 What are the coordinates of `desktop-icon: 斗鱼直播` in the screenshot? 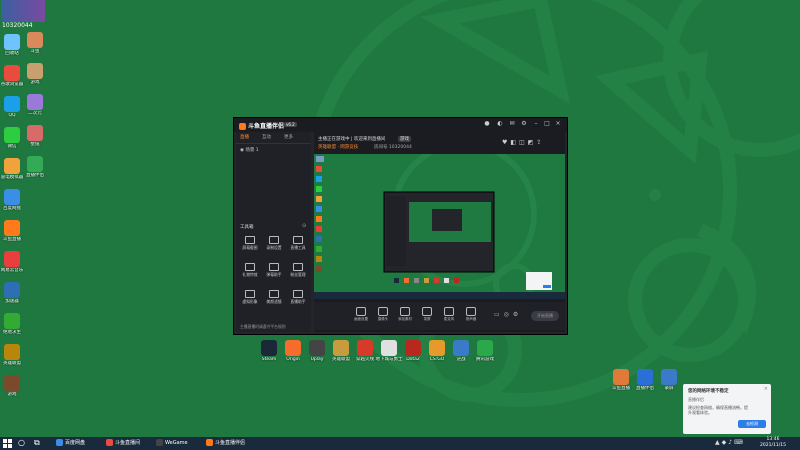 It's located at (14, 231).